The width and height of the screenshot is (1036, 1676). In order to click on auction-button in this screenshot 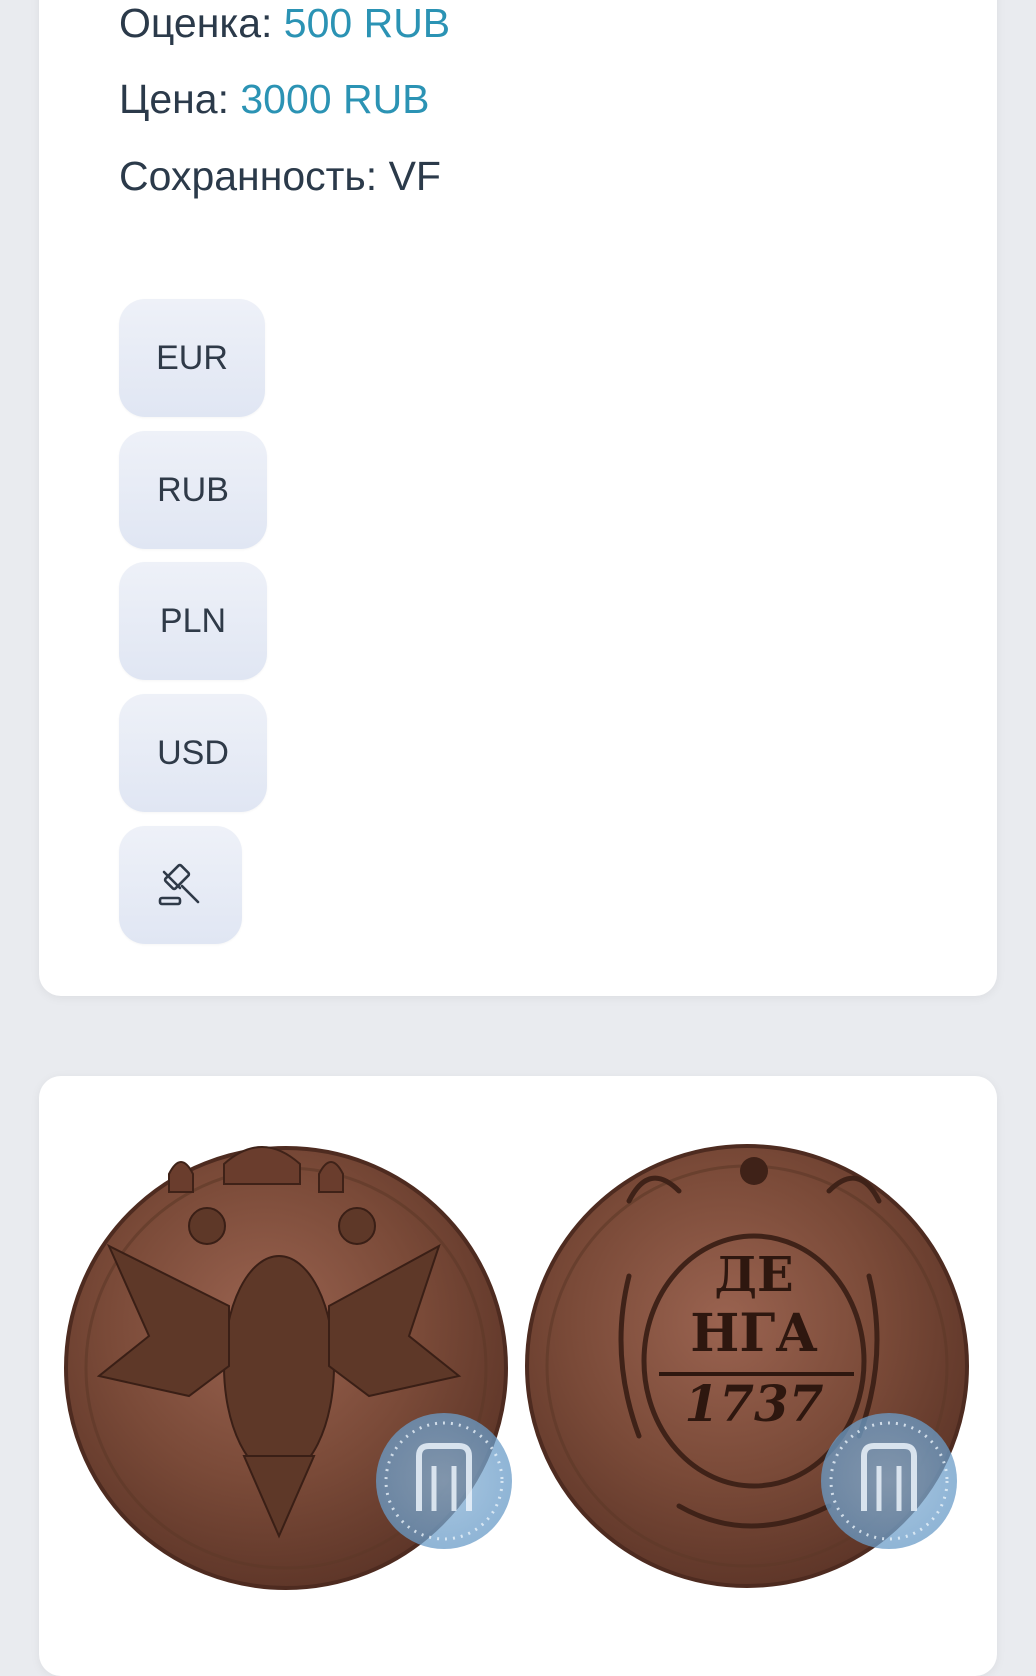, I will do `click(180, 885)`.